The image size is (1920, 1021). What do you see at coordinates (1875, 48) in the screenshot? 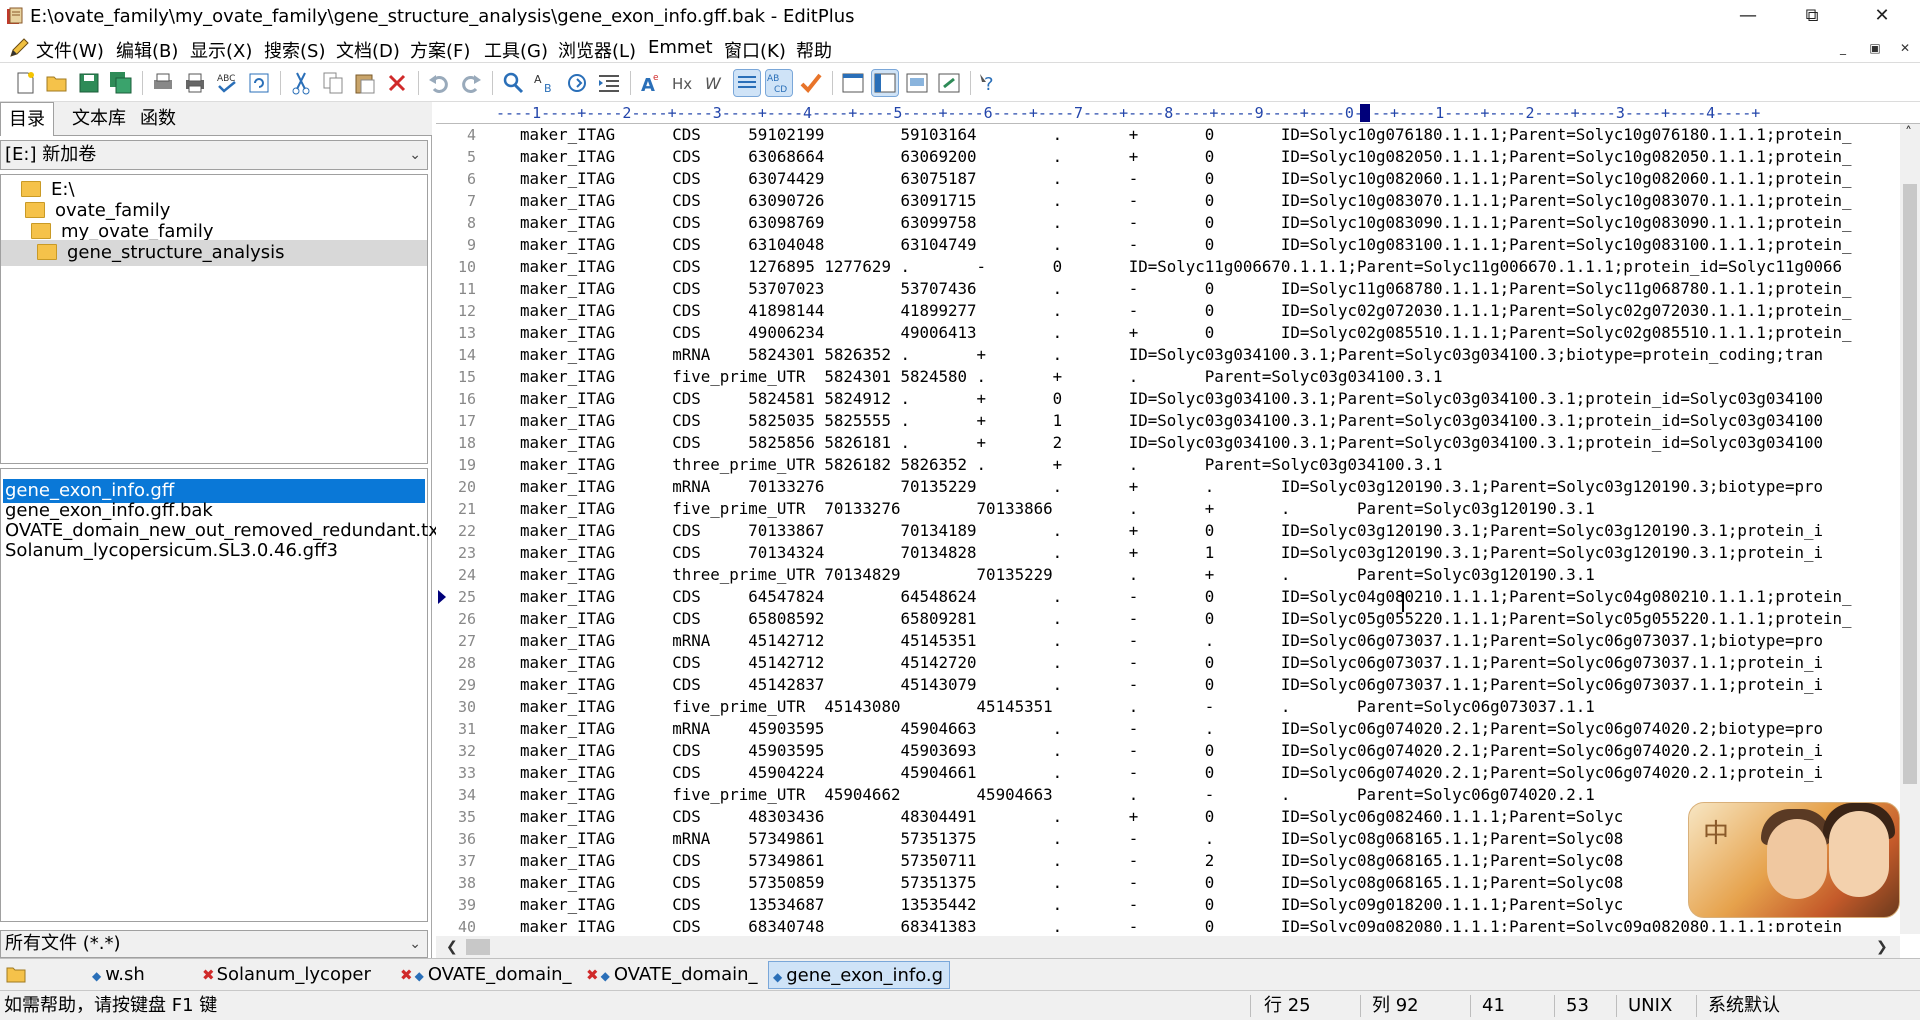
I see `mdi-restore-button: ▣` at bounding box center [1875, 48].